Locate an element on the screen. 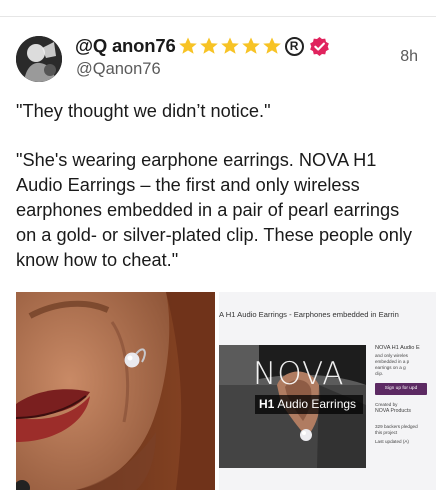  star-emojis is located at coordinates (230, 46).